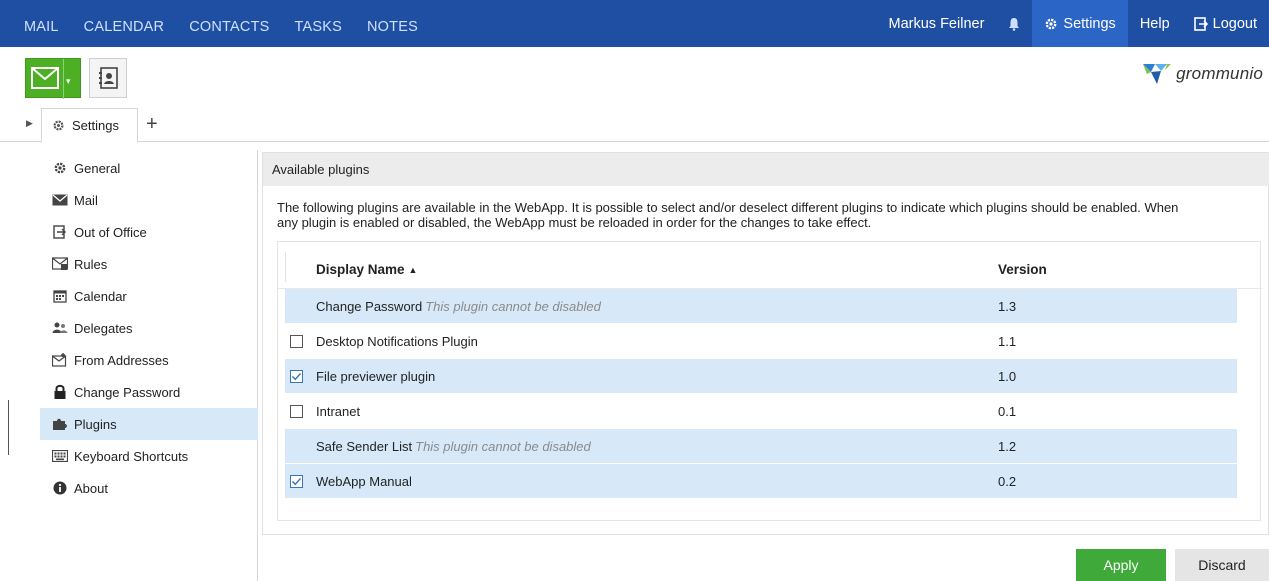 The height and width of the screenshot is (581, 1269). I want to click on sidebar-item-label: Plugins, so click(95, 424).